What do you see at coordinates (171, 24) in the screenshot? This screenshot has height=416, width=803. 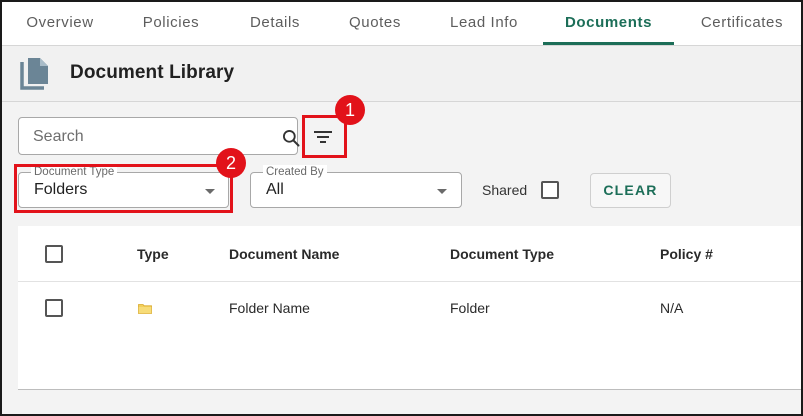 I see `tab-policies: Policies` at bounding box center [171, 24].